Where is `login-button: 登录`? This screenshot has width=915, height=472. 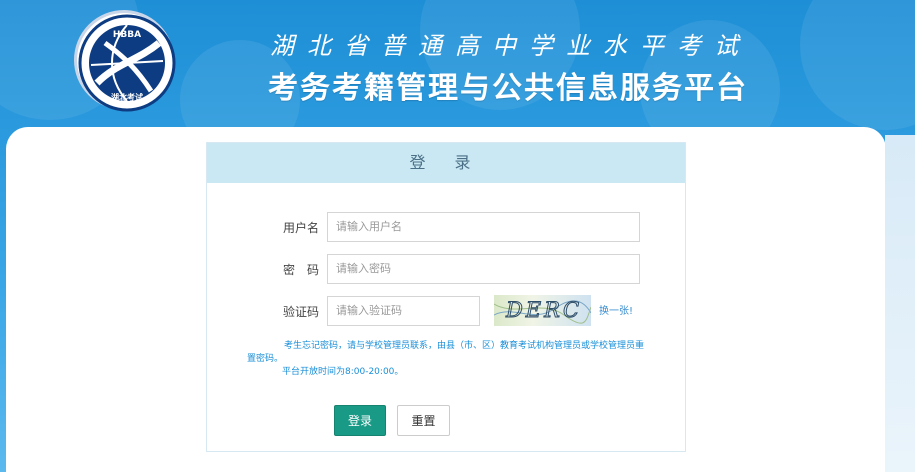
login-button: 登录 is located at coordinates (360, 420).